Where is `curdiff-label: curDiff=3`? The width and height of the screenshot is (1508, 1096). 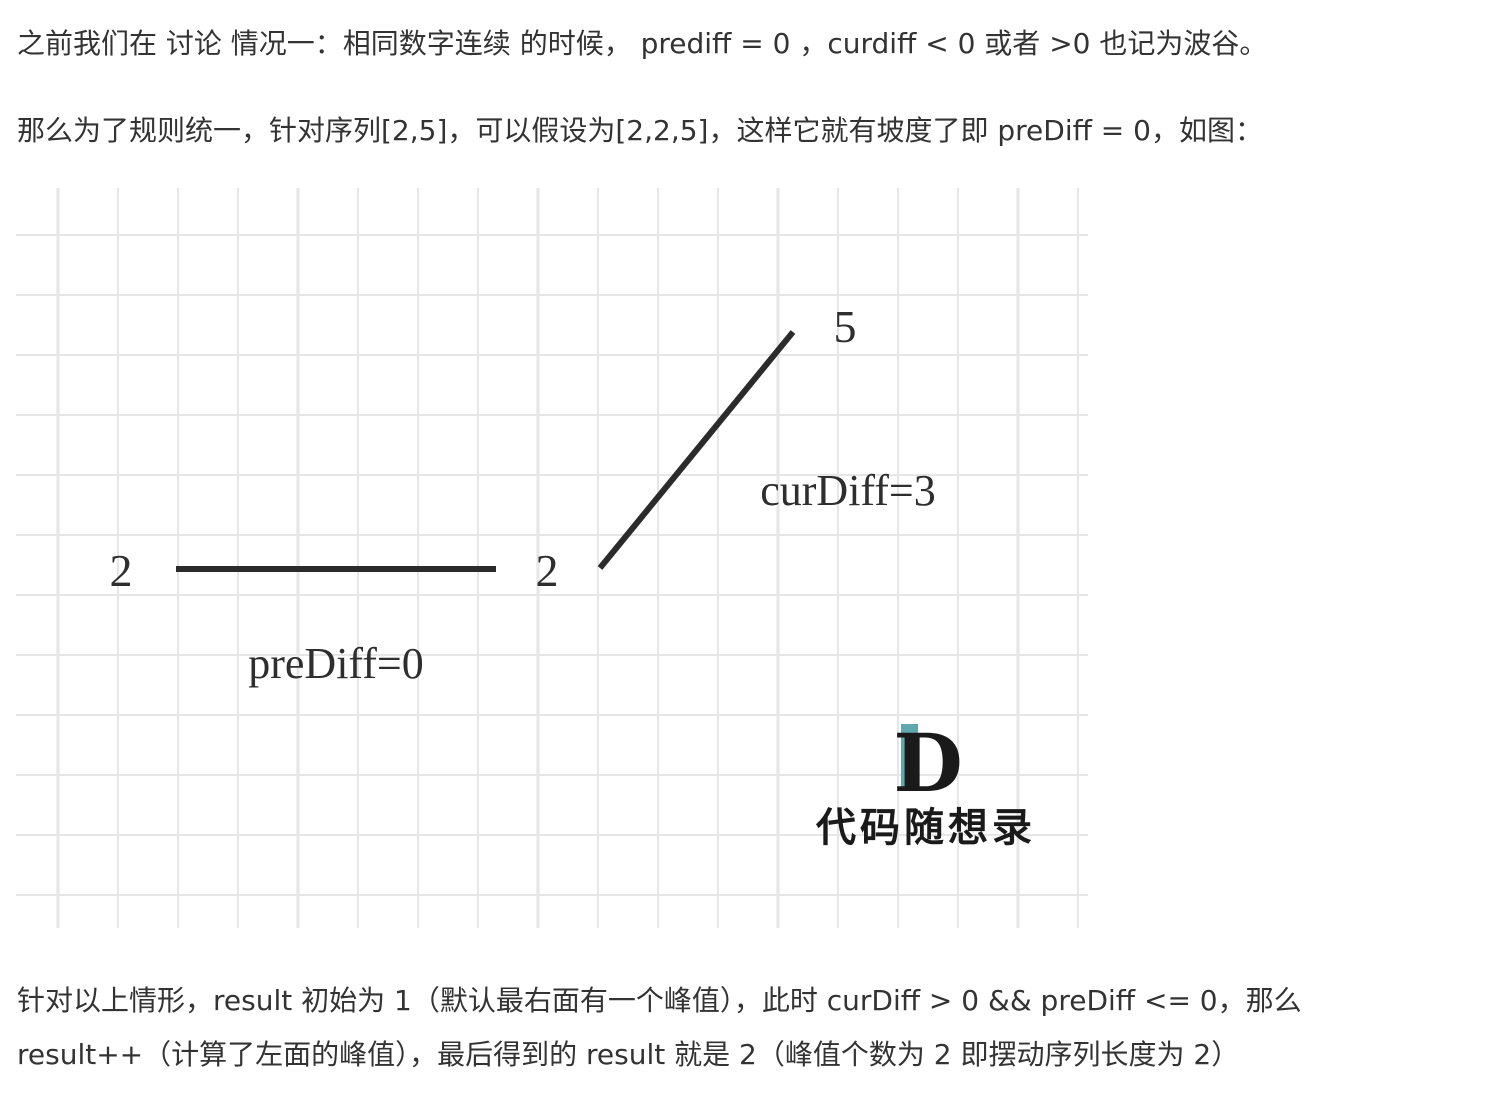 curdiff-label: curDiff=3 is located at coordinates (848, 490).